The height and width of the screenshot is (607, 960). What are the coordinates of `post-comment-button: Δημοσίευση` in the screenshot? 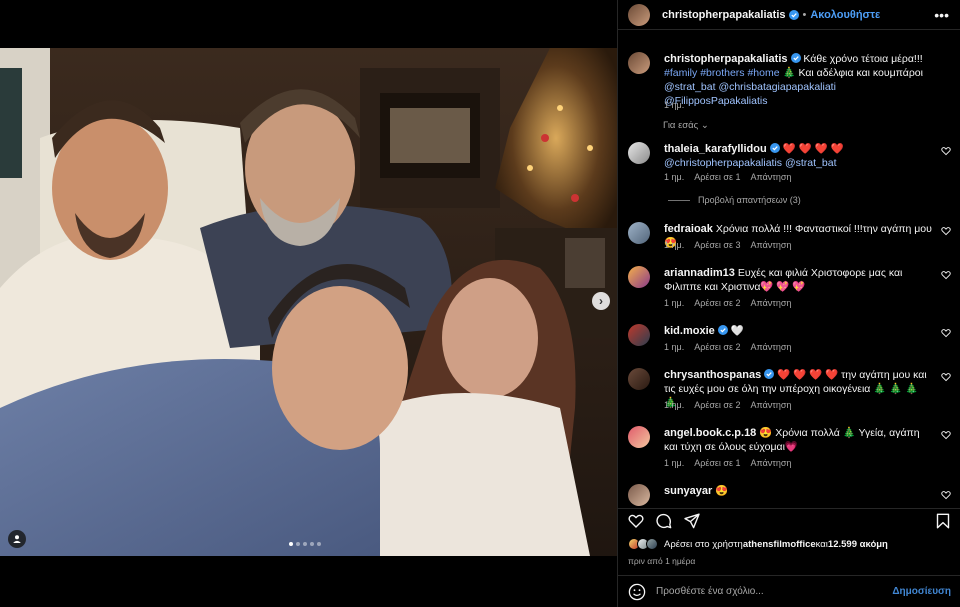 It's located at (921, 591).